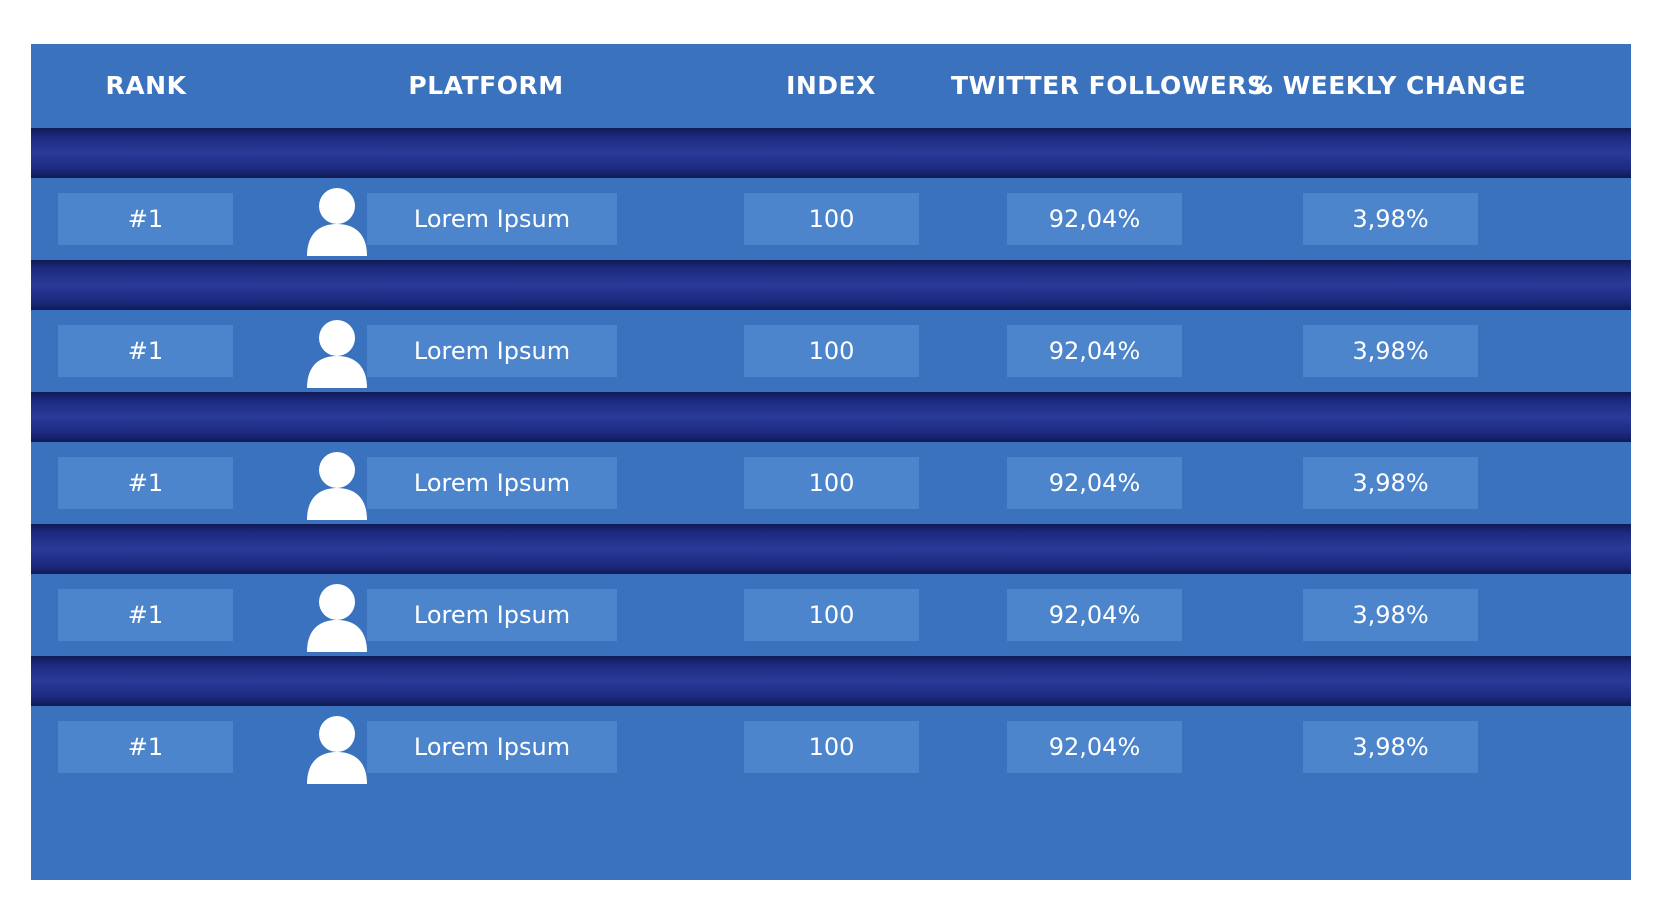 The image size is (1658, 900). I want to click on header-rank: RANK, so click(146, 85).